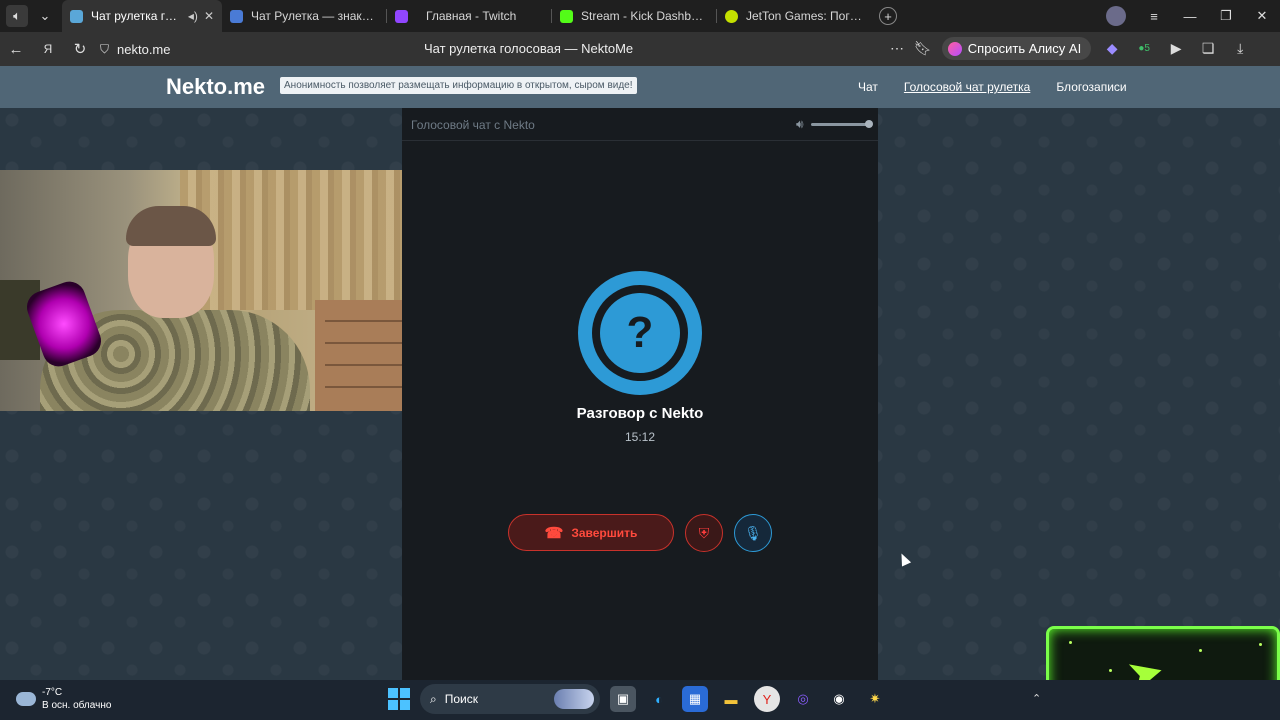 The height and width of the screenshot is (720, 1280). I want to click on sparkle-app-icon: ✷, so click(875, 699).